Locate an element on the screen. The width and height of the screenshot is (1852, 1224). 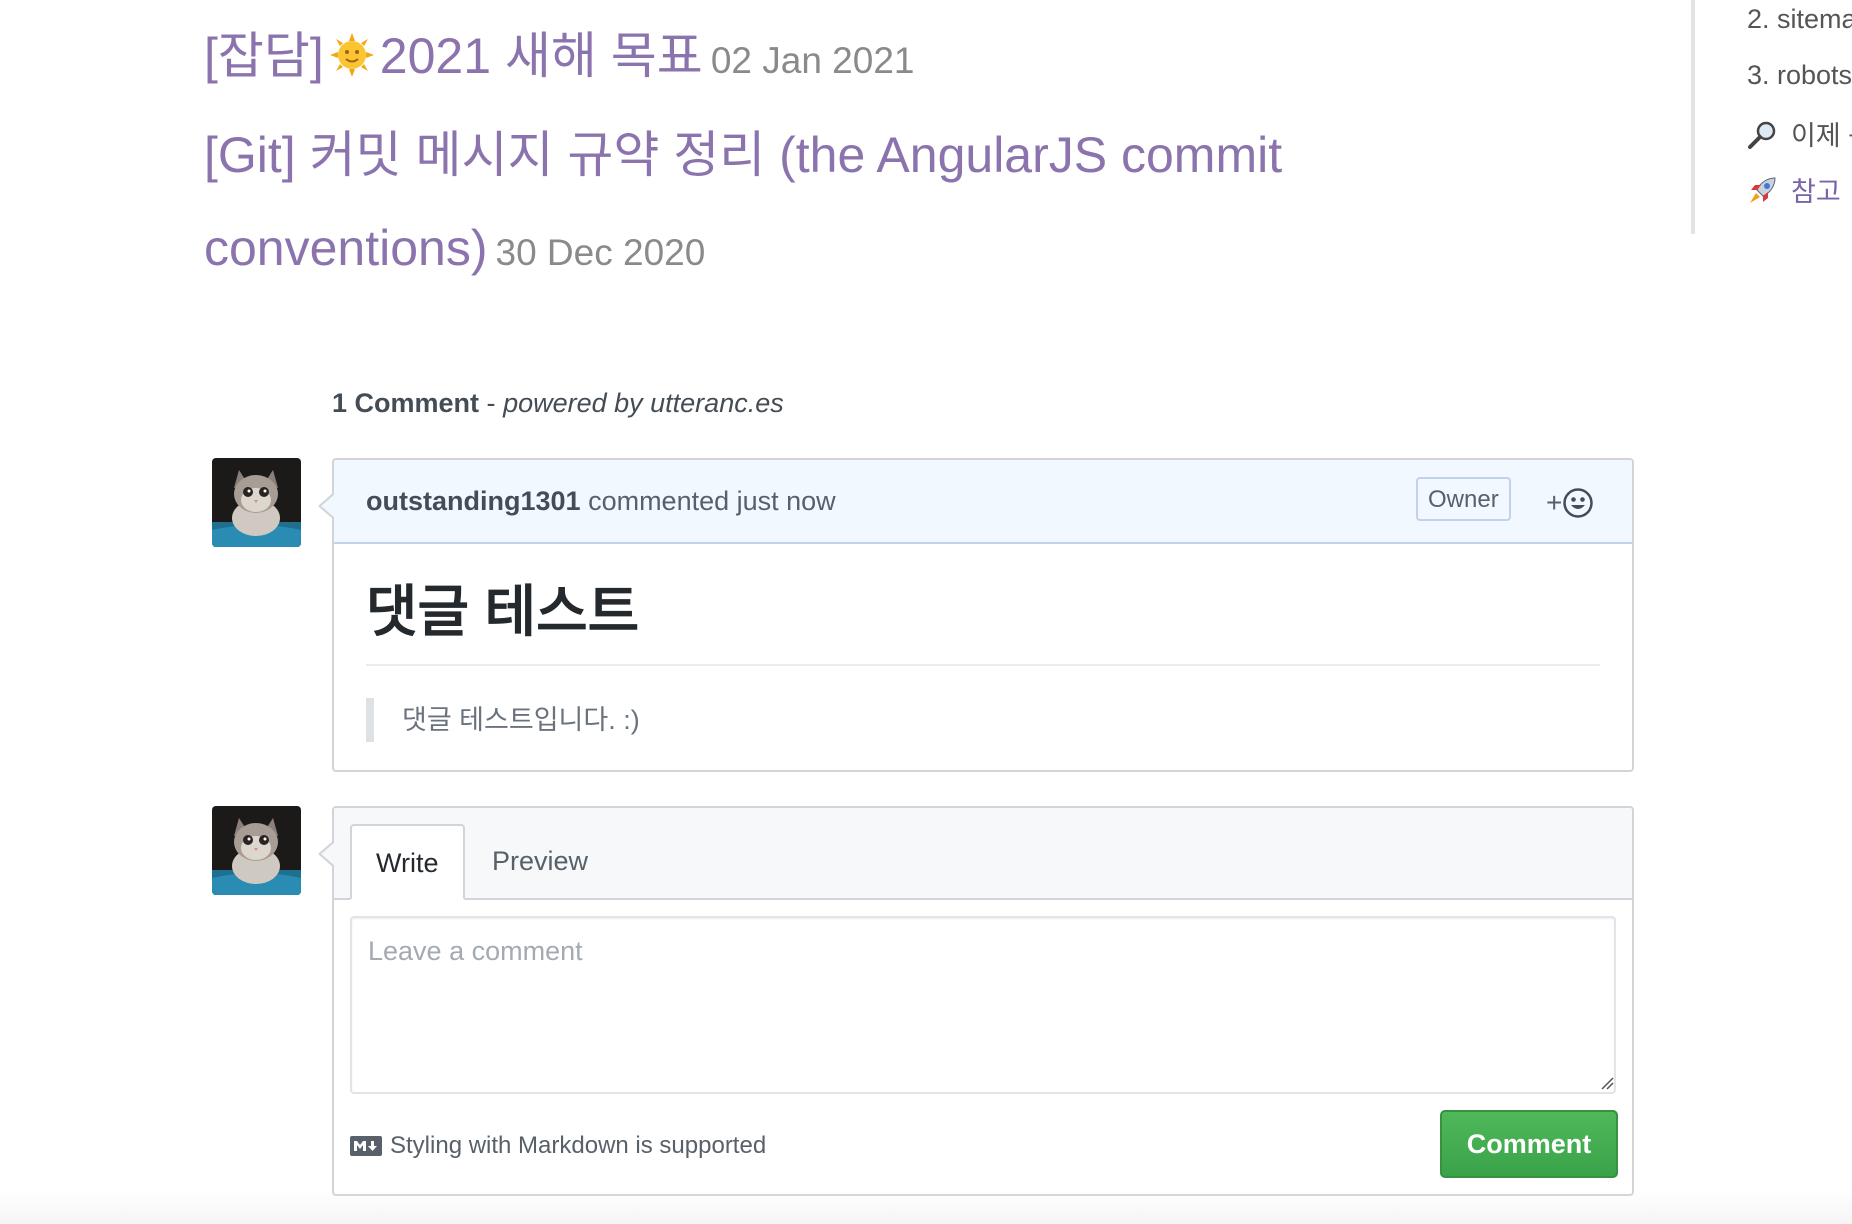
related-post-link: [잡담] 2021 새해 목표 is located at coordinates (453, 56).